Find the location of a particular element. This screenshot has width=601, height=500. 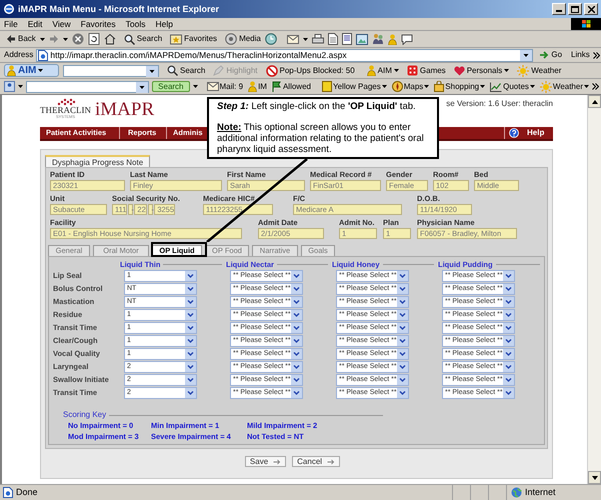

printer-icon is located at coordinates (318, 39).